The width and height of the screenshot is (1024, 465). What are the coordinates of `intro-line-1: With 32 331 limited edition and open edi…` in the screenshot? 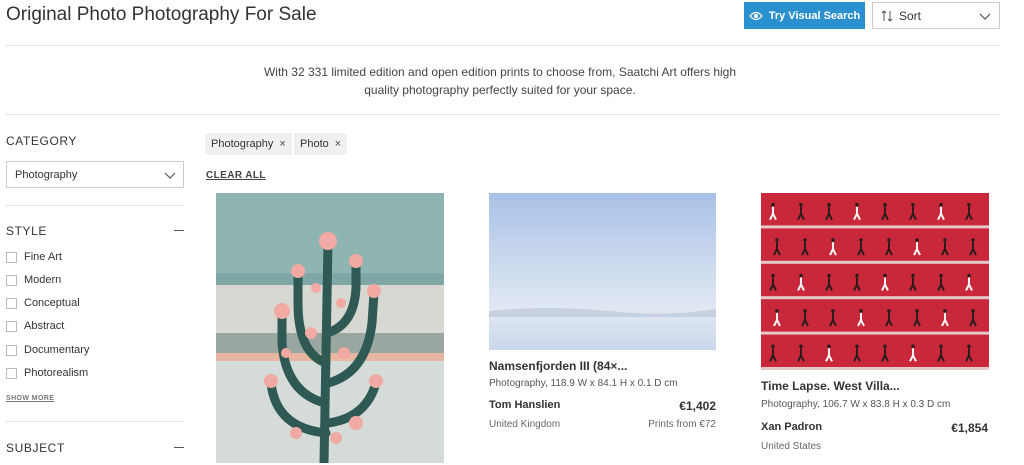 It's located at (500, 72).